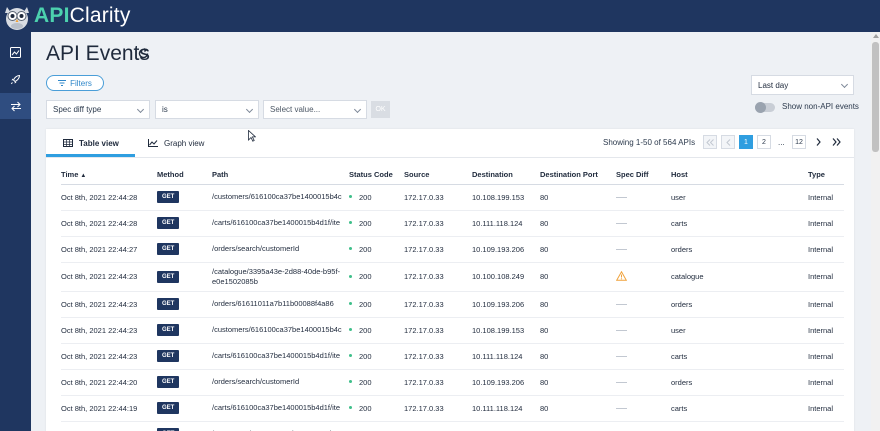 Image resolution: width=880 pixels, height=431 pixels. I want to click on sidebar-item-events, so click(15, 106).